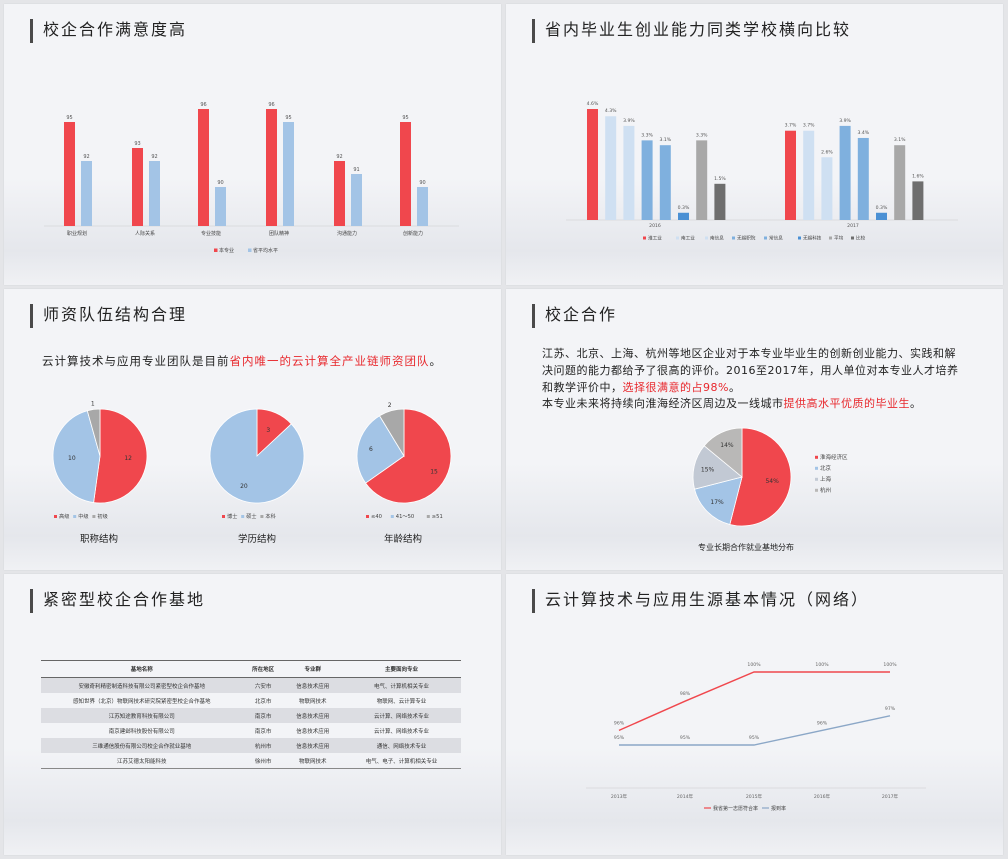 Image resolution: width=1008 pixels, height=859 pixels. What do you see at coordinates (251, 715) in the screenshot?
I see `table-row: 江苏知途教育科技有限公司 南京市 信息技术应用 云计算、网络技术专业` at bounding box center [251, 715].